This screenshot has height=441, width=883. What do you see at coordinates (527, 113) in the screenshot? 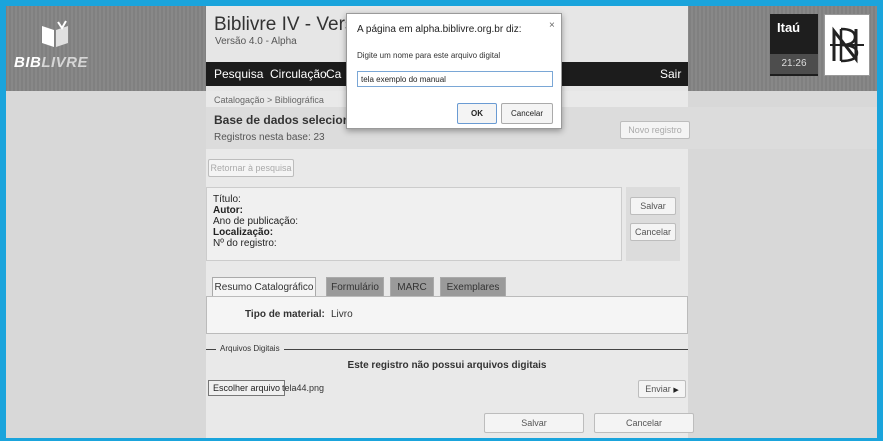
I see `dialog-cancel-button: Cancelar` at bounding box center [527, 113].